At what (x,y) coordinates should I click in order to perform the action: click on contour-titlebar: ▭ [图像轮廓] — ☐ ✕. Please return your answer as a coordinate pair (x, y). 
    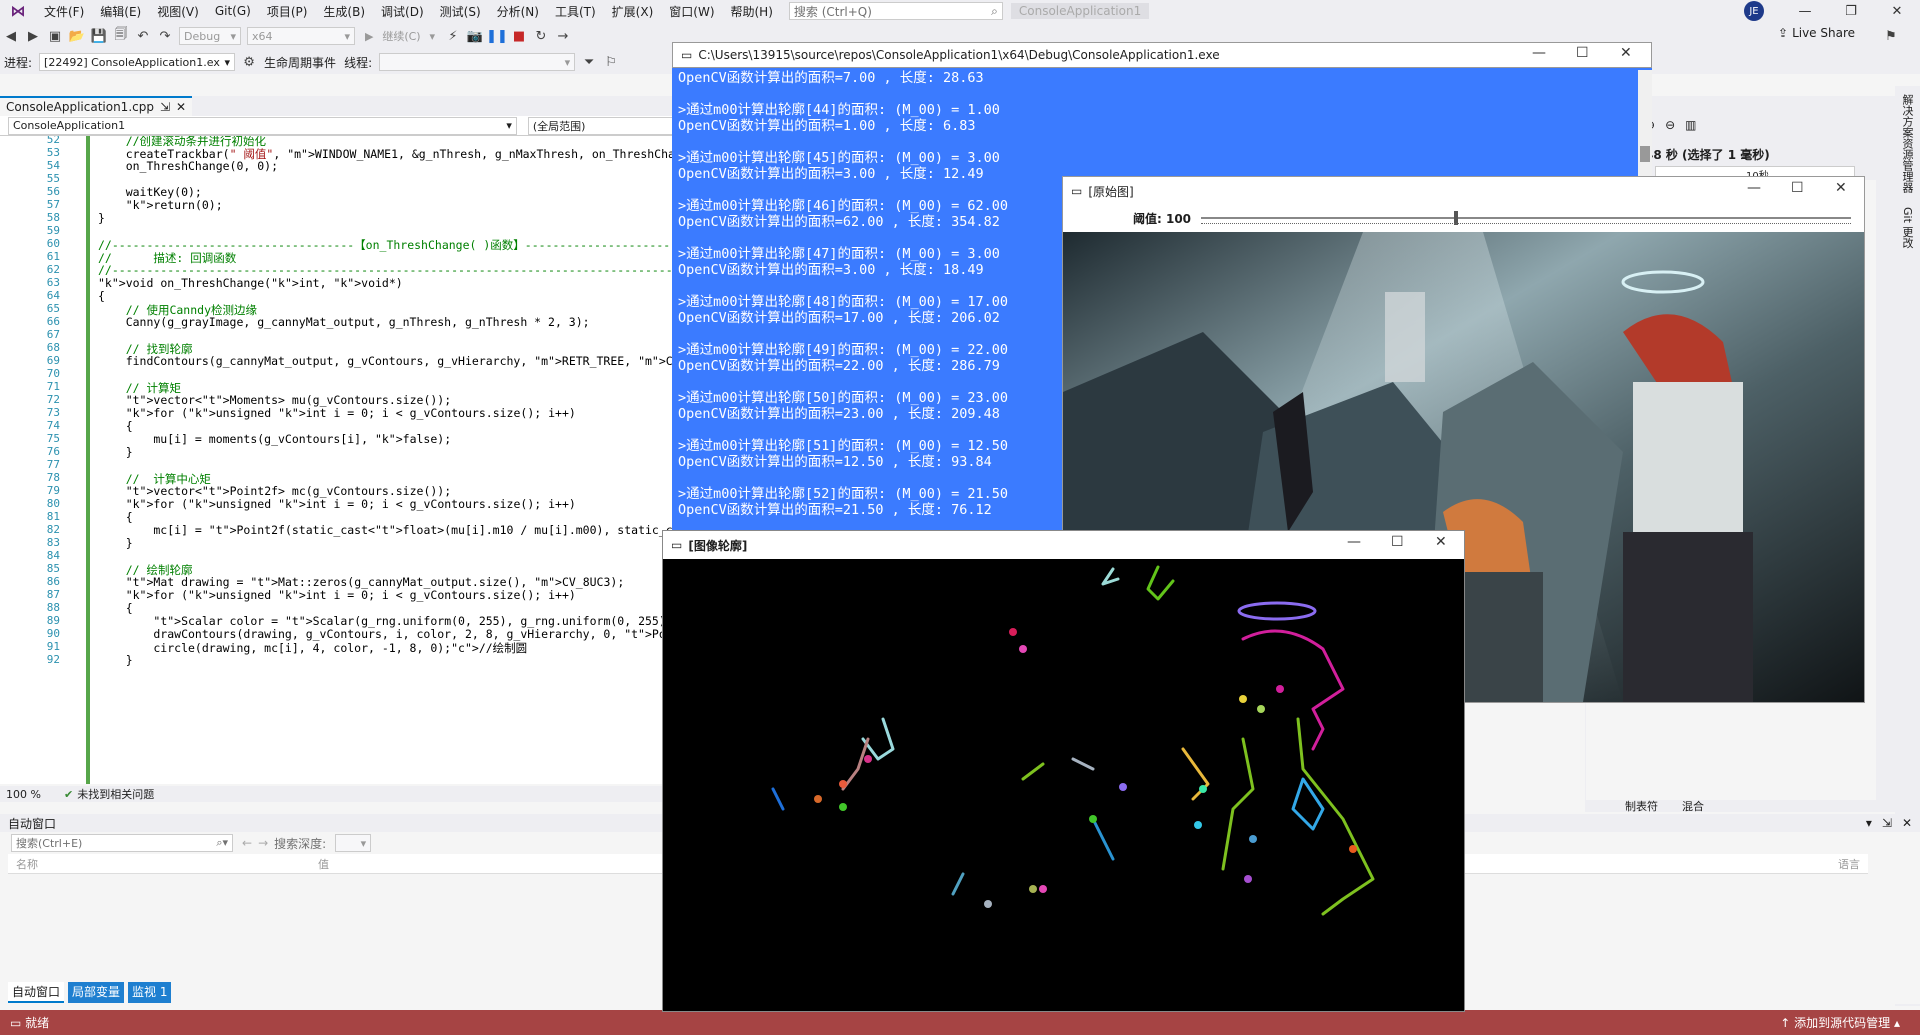
    Looking at the image, I should click on (1063, 545).